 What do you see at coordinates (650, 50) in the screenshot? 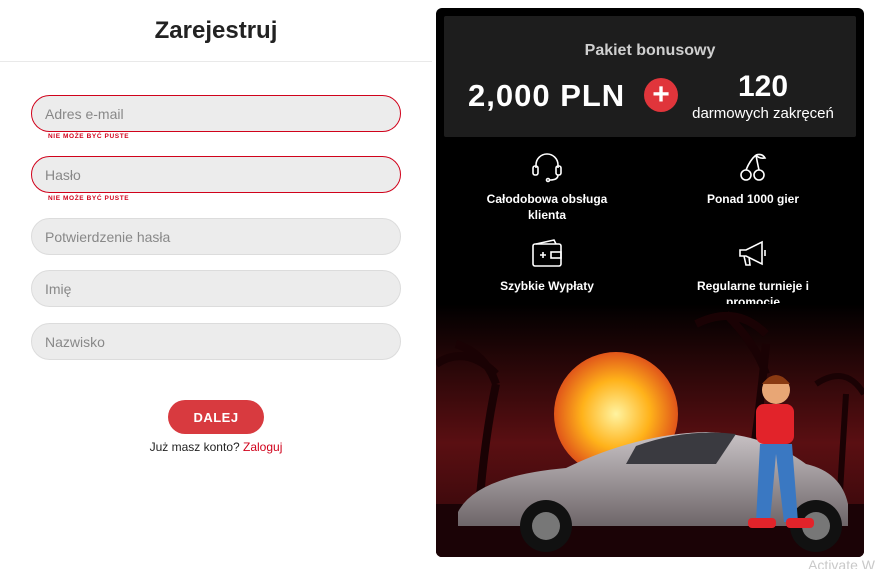
I see `bonus-title: Pakiet bonusowy` at bounding box center [650, 50].